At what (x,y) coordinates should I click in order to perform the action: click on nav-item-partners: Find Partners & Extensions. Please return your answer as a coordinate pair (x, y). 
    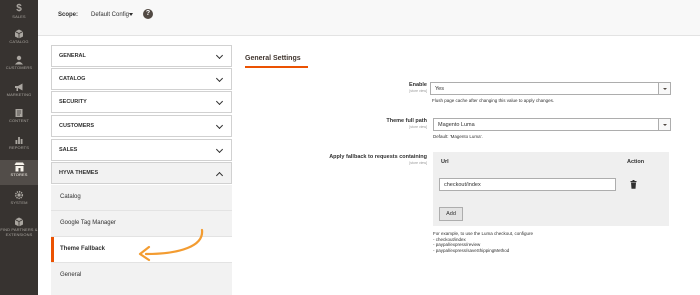
    Looking at the image, I should click on (19, 230).